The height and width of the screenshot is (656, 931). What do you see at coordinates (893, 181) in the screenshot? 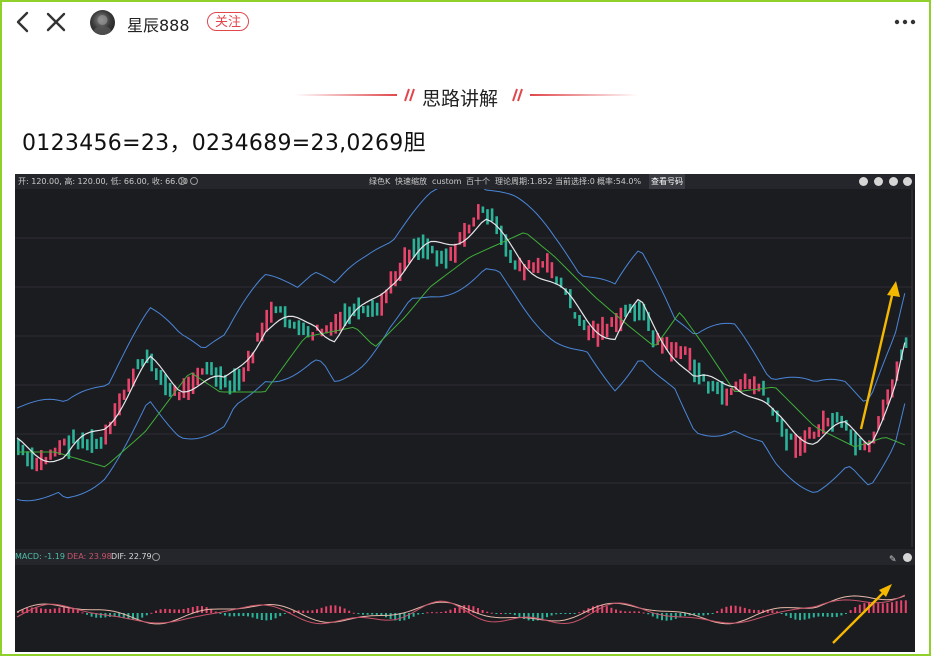
I see `up-arrow-icon` at bounding box center [893, 181].